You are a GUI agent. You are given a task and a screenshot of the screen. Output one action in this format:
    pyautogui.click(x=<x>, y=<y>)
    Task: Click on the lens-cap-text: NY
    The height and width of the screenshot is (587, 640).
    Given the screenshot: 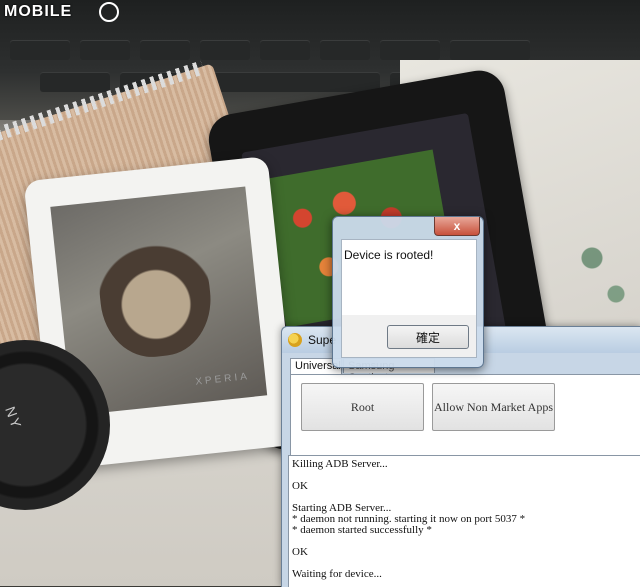 What is the action you would take?
    pyautogui.click(x=14, y=418)
    